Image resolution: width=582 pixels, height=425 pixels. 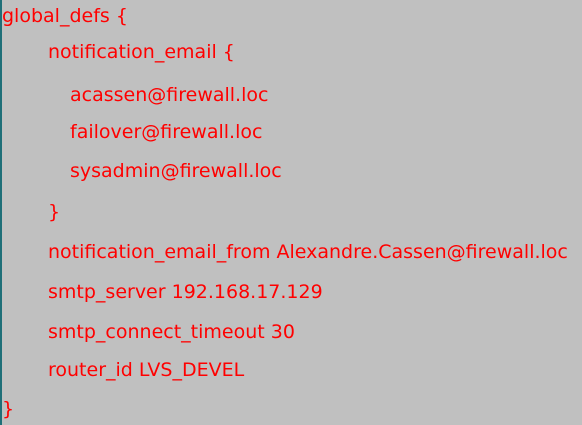 What do you see at coordinates (169, 95) in the screenshot?
I see `code-line-email-acassen: acassen@firewall.loc` at bounding box center [169, 95].